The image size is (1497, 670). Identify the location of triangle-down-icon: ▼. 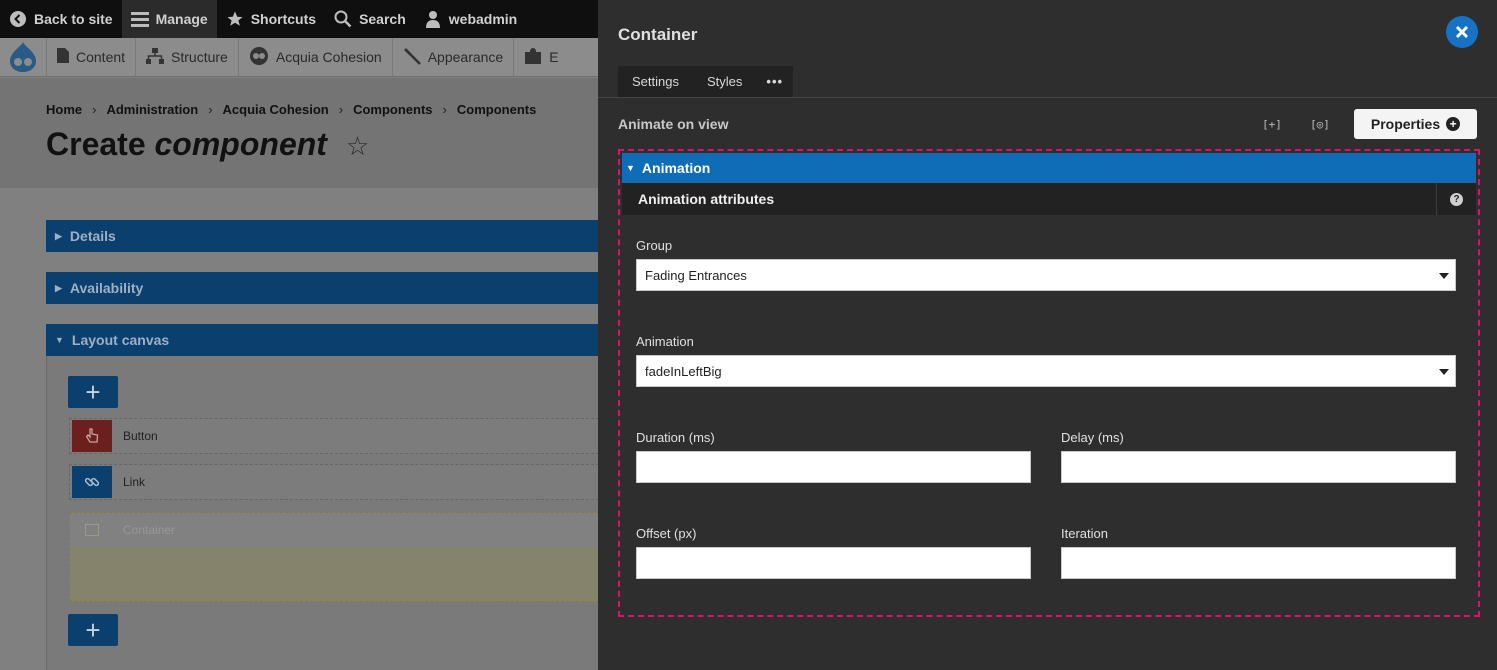
(59, 340).